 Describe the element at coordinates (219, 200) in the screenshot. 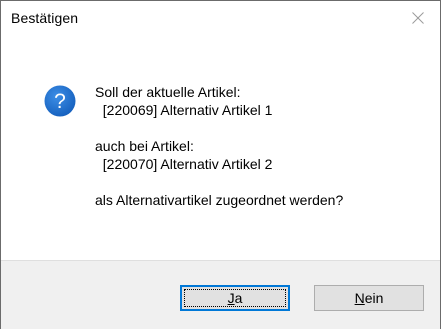

I see `message-line-7: als Alternativartikel zugeordnet werden?` at that location.